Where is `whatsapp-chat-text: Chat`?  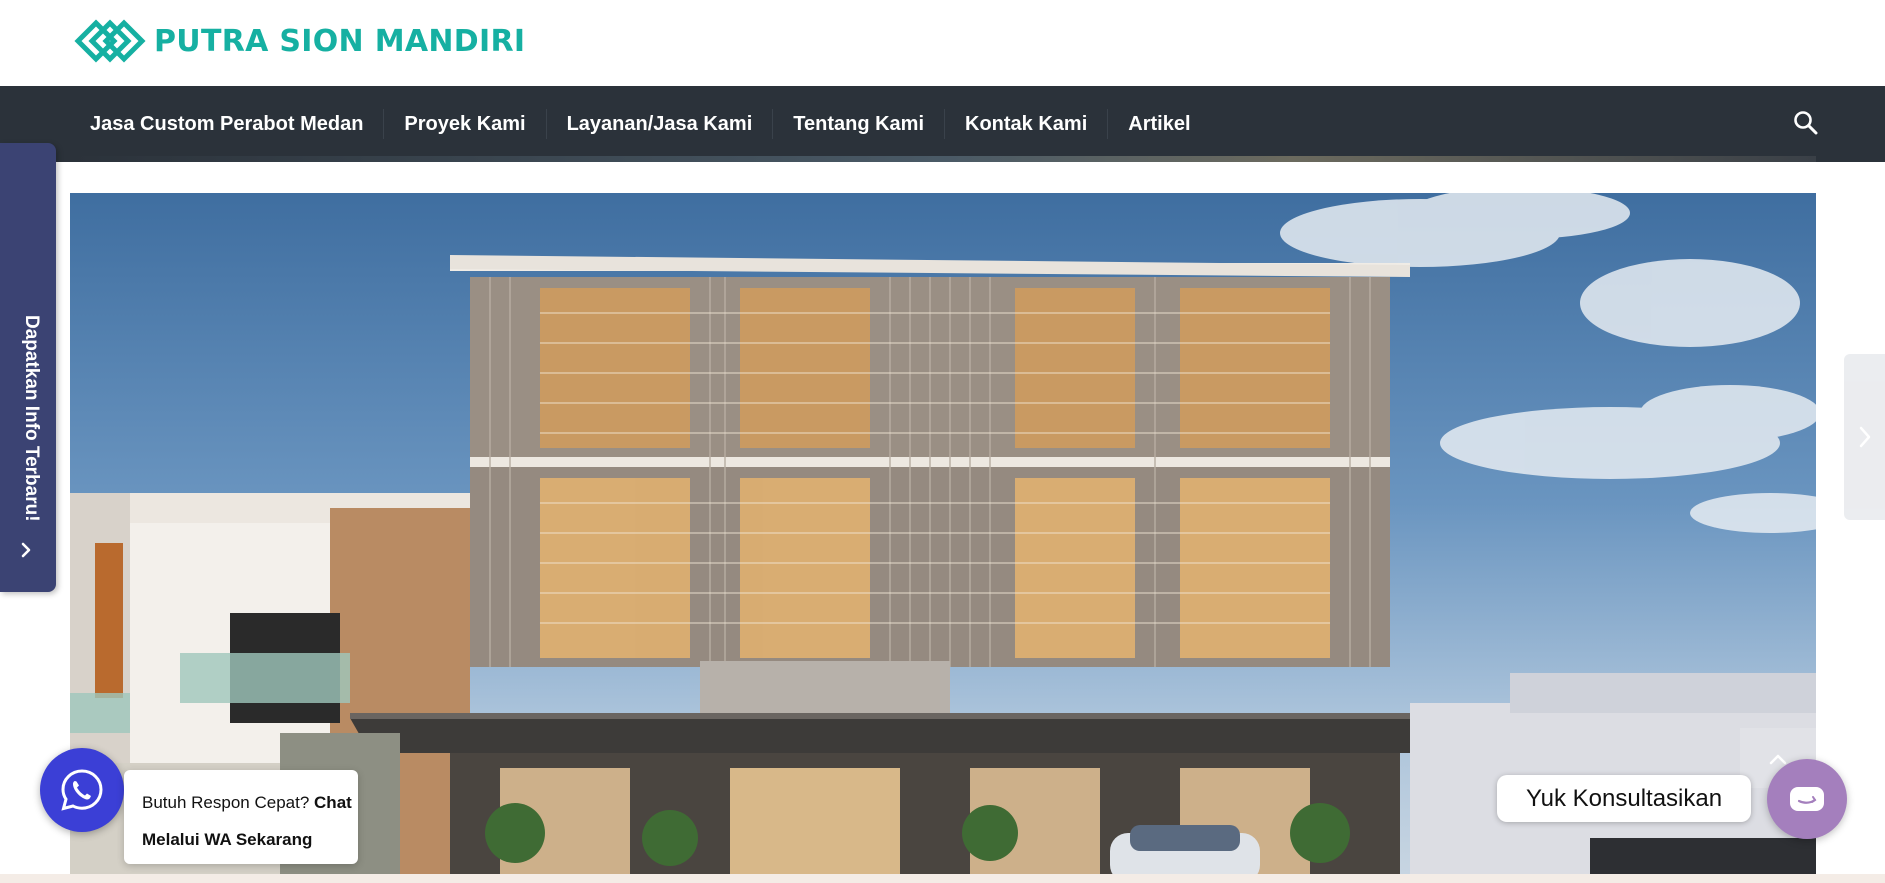 whatsapp-chat-text: Chat is located at coordinates (333, 802).